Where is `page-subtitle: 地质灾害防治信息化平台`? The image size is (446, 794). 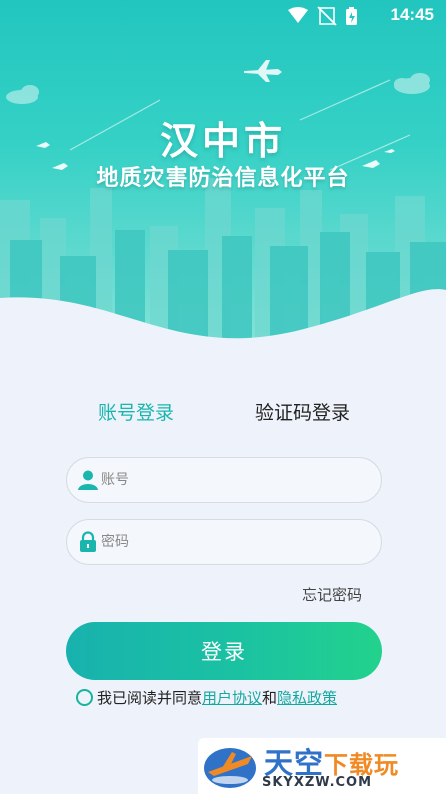
page-subtitle: 地质灾害防治信息化平台 is located at coordinates (223, 178).